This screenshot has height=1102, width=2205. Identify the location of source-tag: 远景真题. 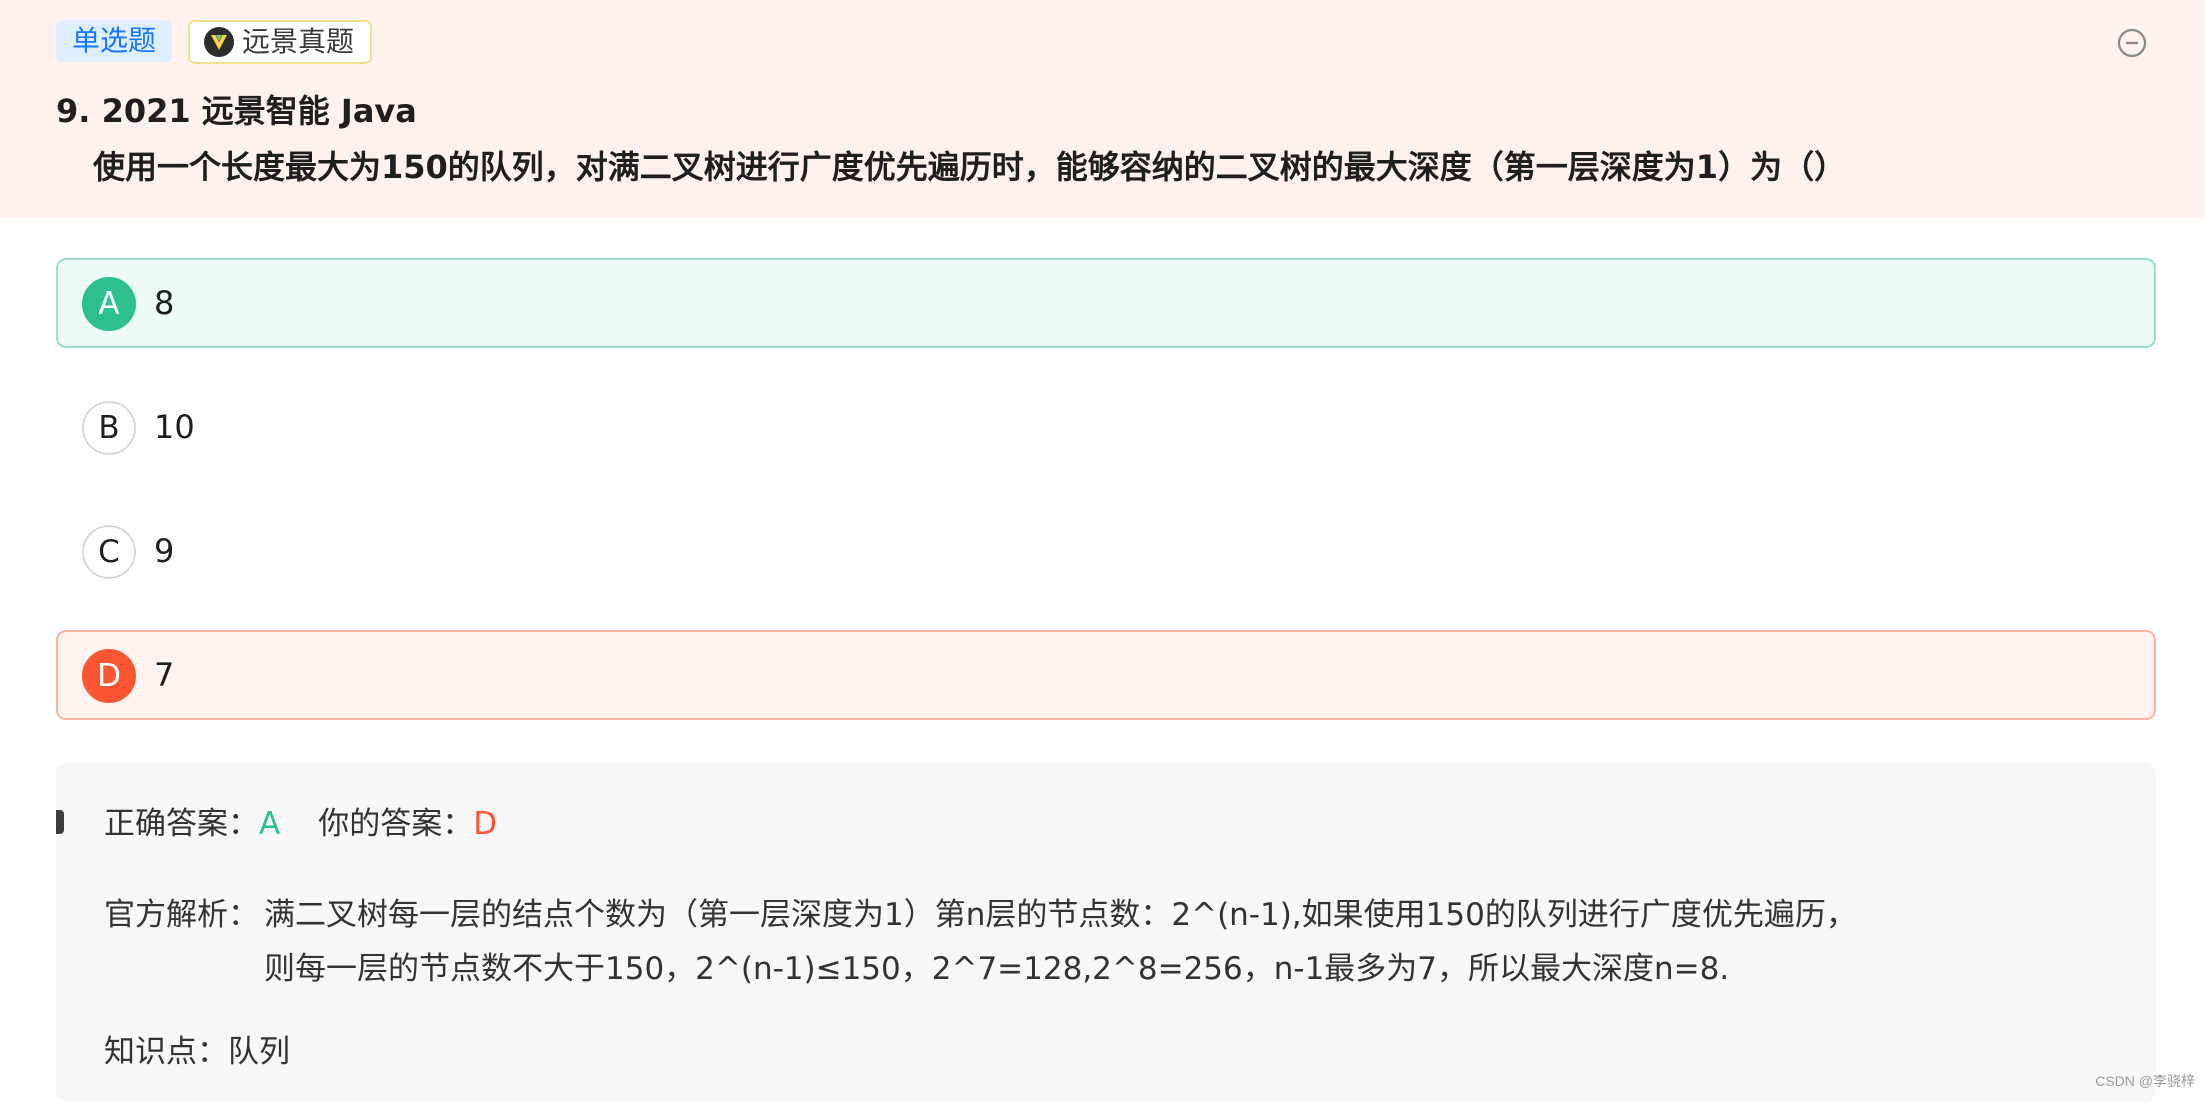
(280, 42).